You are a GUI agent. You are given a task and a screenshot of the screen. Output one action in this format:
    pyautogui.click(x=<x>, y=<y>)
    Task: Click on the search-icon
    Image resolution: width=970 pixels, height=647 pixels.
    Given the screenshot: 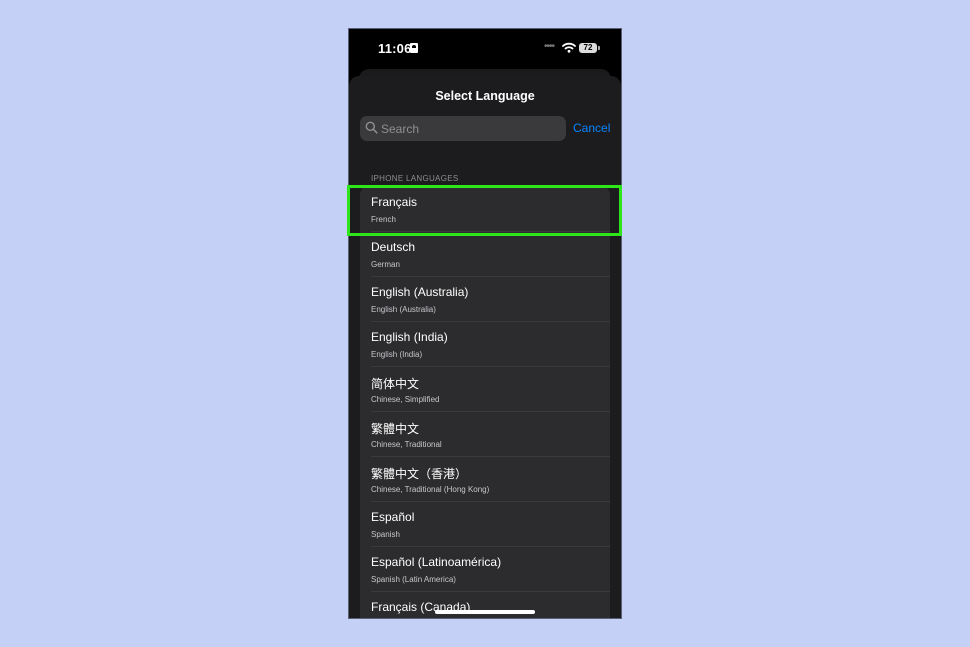 What is the action you would take?
    pyautogui.click(x=371, y=127)
    